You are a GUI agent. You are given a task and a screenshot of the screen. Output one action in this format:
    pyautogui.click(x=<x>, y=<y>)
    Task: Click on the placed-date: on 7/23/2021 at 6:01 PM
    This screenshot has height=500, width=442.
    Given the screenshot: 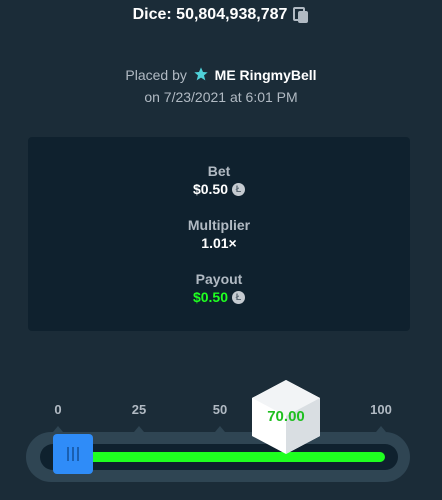 What is the action you would take?
    pyautogui.click(x=221, y=97)
    